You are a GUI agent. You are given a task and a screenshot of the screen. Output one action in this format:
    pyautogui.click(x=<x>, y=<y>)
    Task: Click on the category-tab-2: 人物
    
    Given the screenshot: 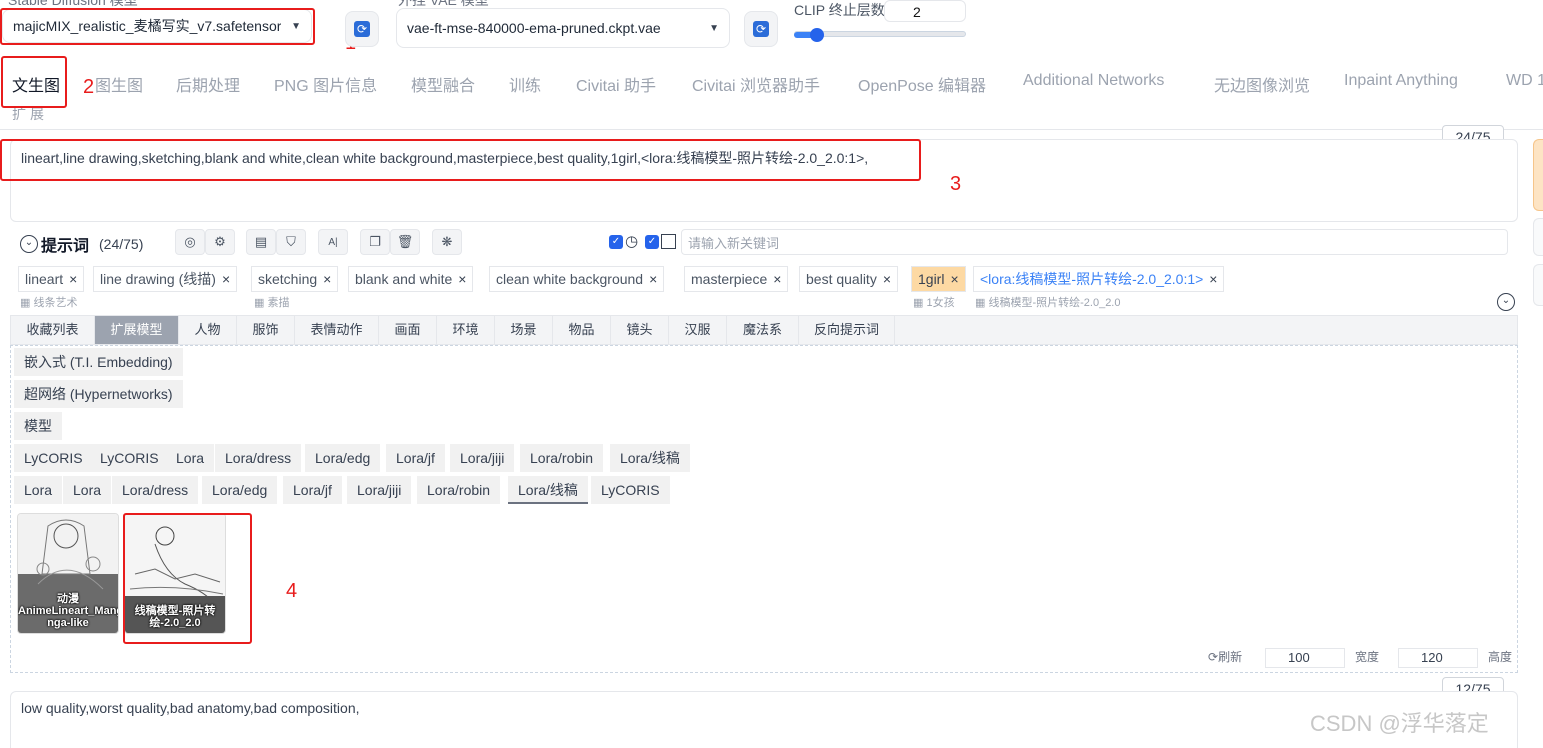 What is the action you would take?
    pyautogui.click(x=208, y=330)
    